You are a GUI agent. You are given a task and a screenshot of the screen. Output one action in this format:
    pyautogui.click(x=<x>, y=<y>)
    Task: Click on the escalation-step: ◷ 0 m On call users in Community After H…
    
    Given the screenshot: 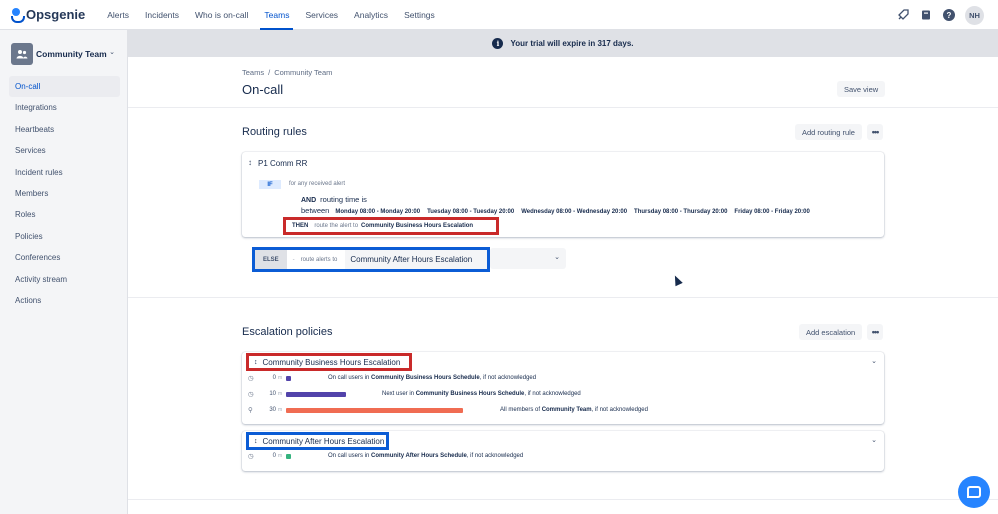 What is the action you would take?
    pyautogui.click(x=563, y=457)
    